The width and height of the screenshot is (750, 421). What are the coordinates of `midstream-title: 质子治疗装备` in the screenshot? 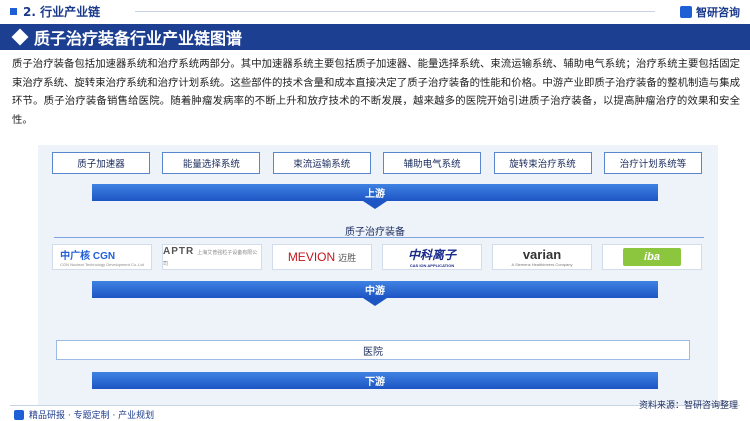 It's located at (375, 232).